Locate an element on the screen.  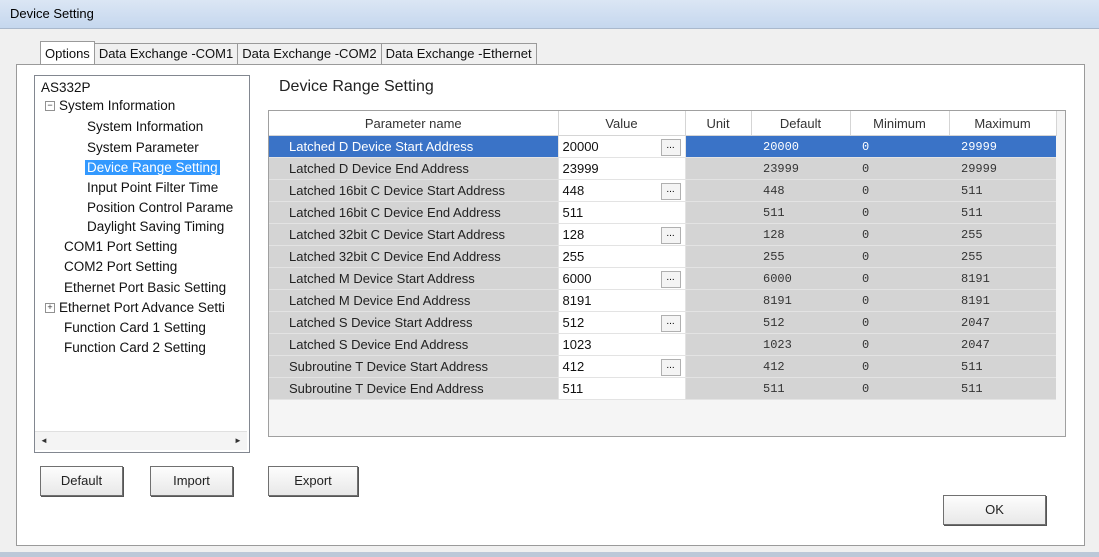
tree-item-system-information-group: − System Information is located at coordinates (110, 106).